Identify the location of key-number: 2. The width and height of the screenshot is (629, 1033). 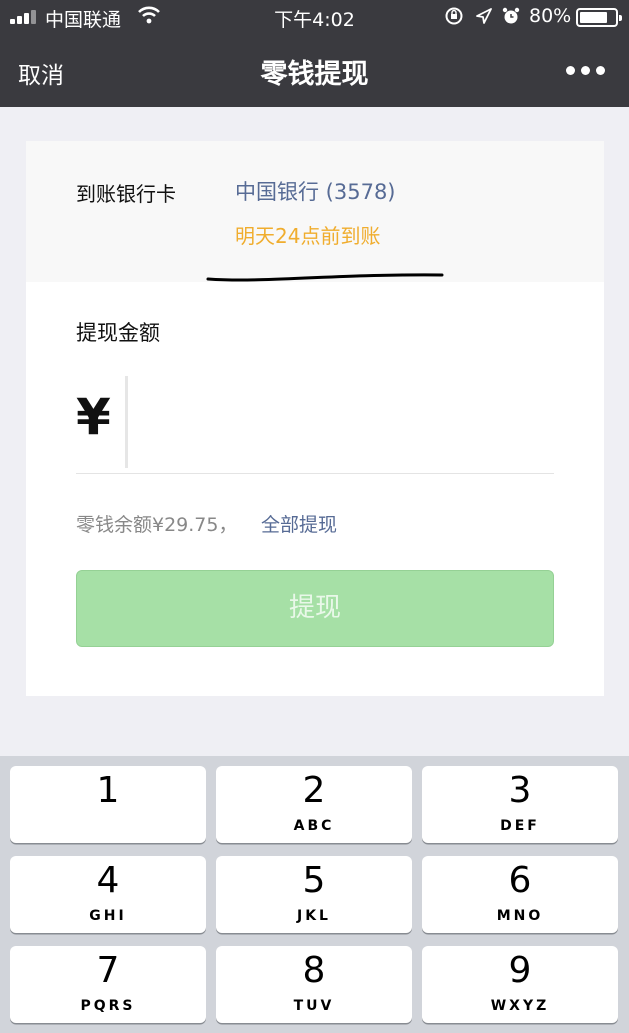
(314, 790).